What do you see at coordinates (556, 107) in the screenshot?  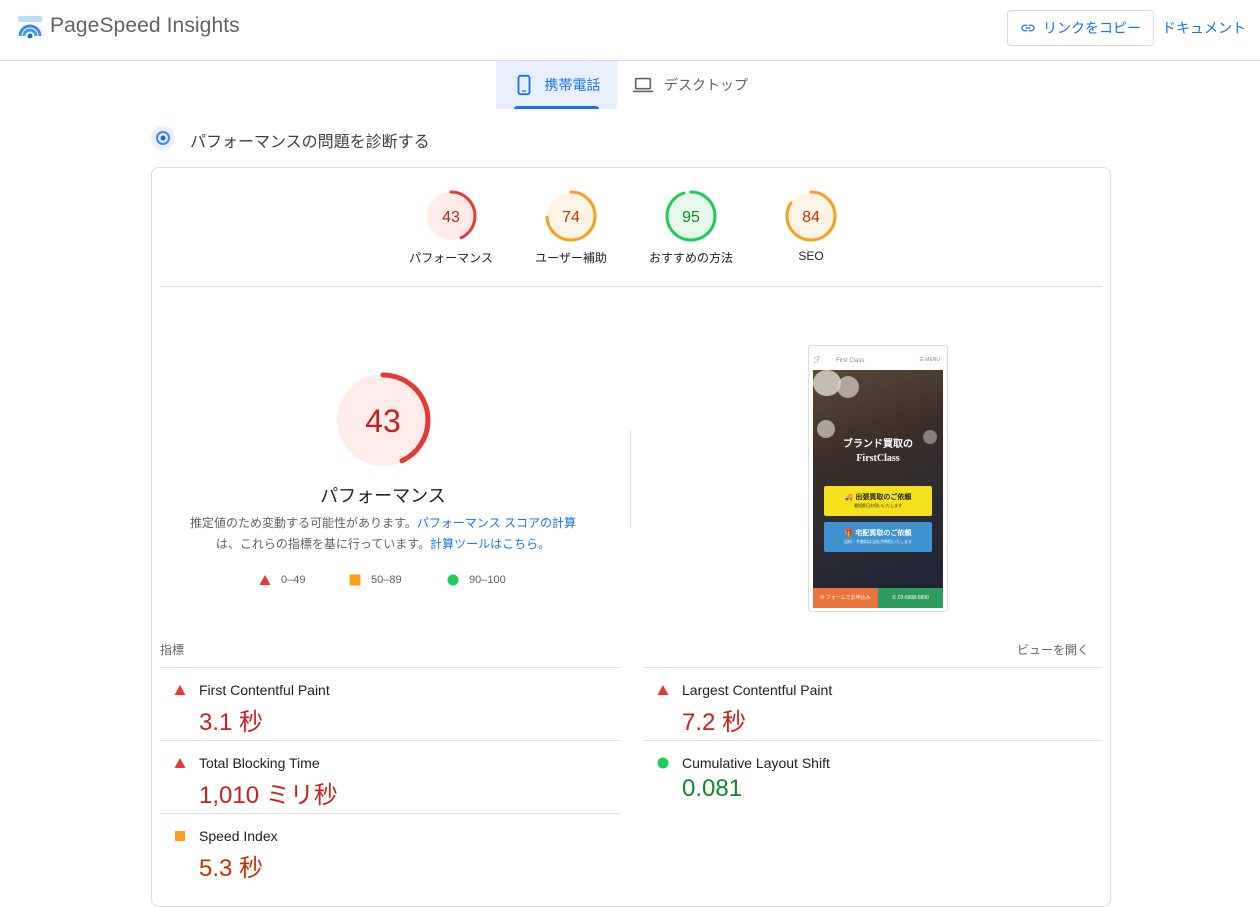 I see `tab-selected-indicator` at bounding box center [556, 107].